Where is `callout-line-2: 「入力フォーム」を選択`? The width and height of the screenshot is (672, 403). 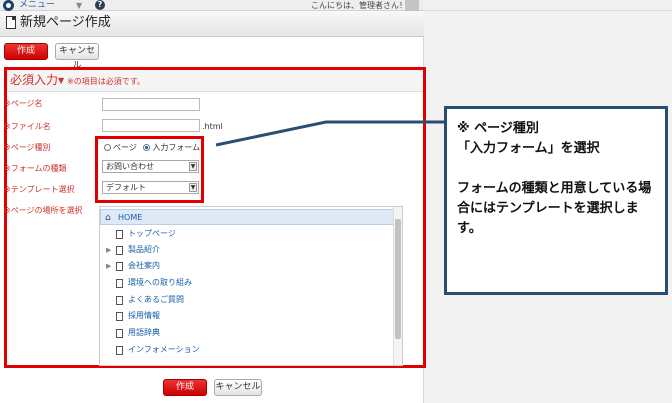
callout-line-2: 「入力フォーム」を選択 is located at coordinates (528, 148).